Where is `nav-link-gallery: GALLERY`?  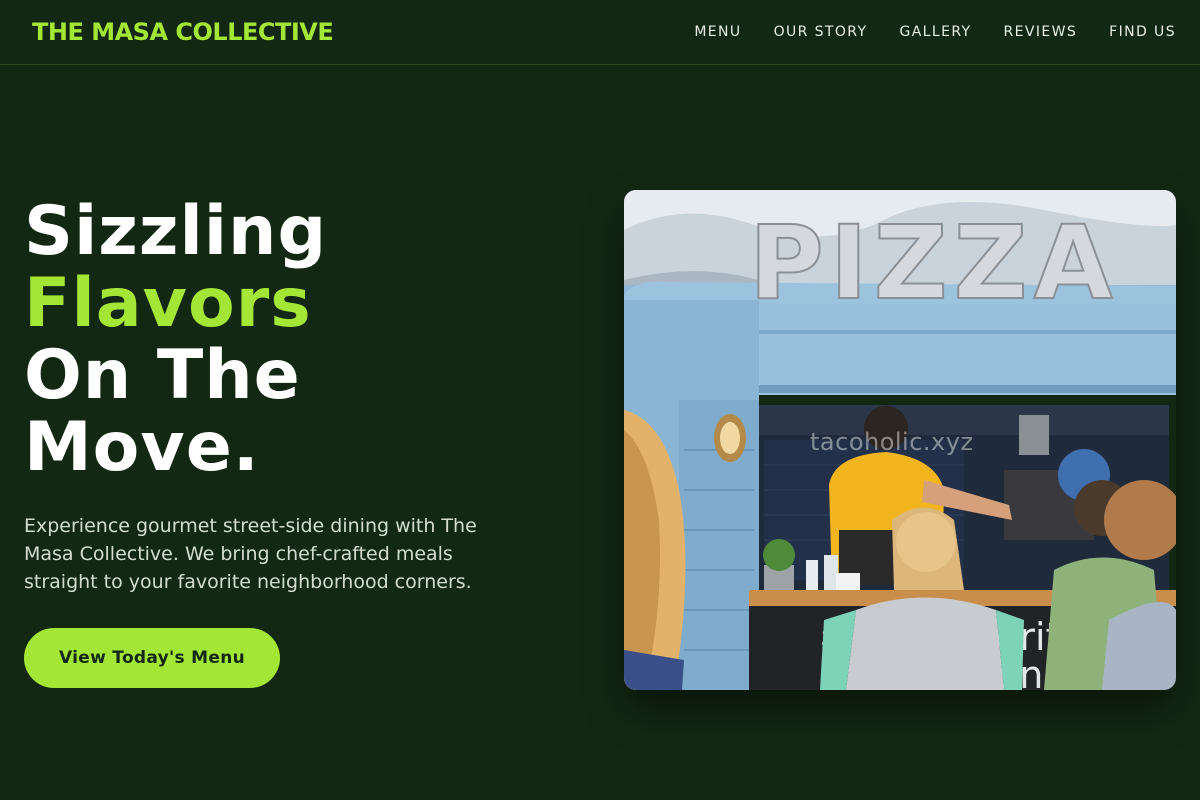
nav-link-gallery: GALLERY is located at coordinates (935, 32).